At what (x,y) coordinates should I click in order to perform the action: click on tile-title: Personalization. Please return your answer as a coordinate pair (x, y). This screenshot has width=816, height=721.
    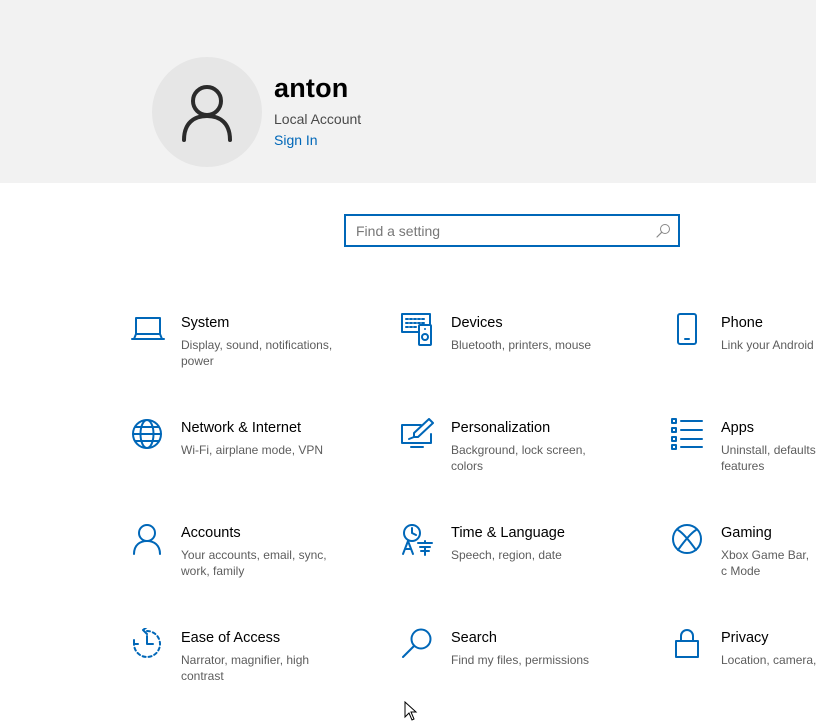
    Looking at the image, I should click on (501, 428).